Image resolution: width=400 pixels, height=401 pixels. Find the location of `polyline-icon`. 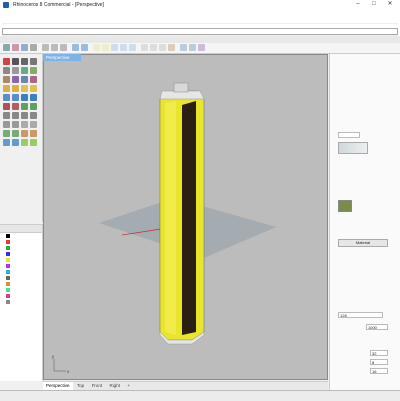

polyline-icon is located at coordinates (33, 61).